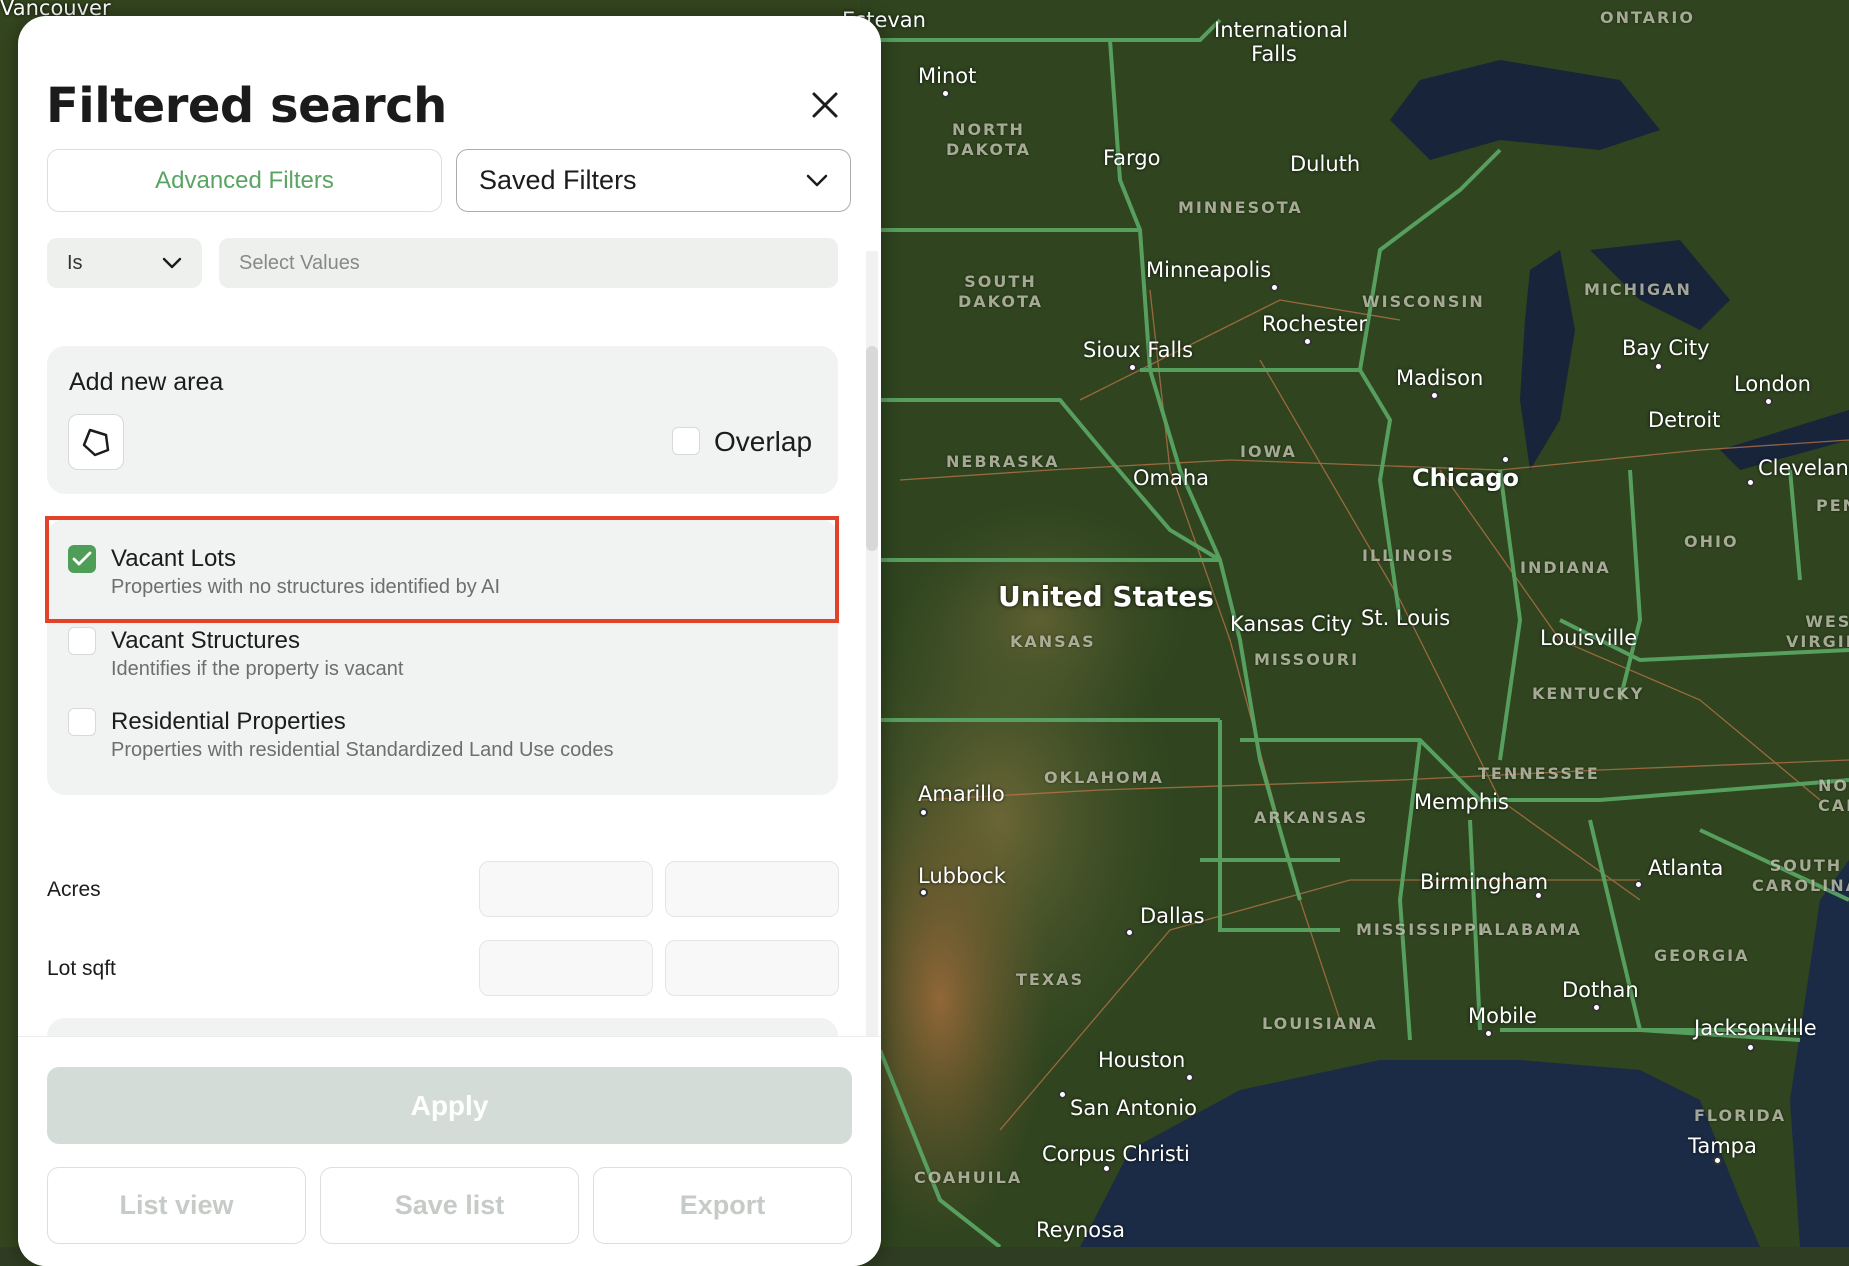  What do you see at coordinates (1104, 777) in the screenshot?
I see `state-label: OKLAHOMA` at bounding box center [1104, 777].